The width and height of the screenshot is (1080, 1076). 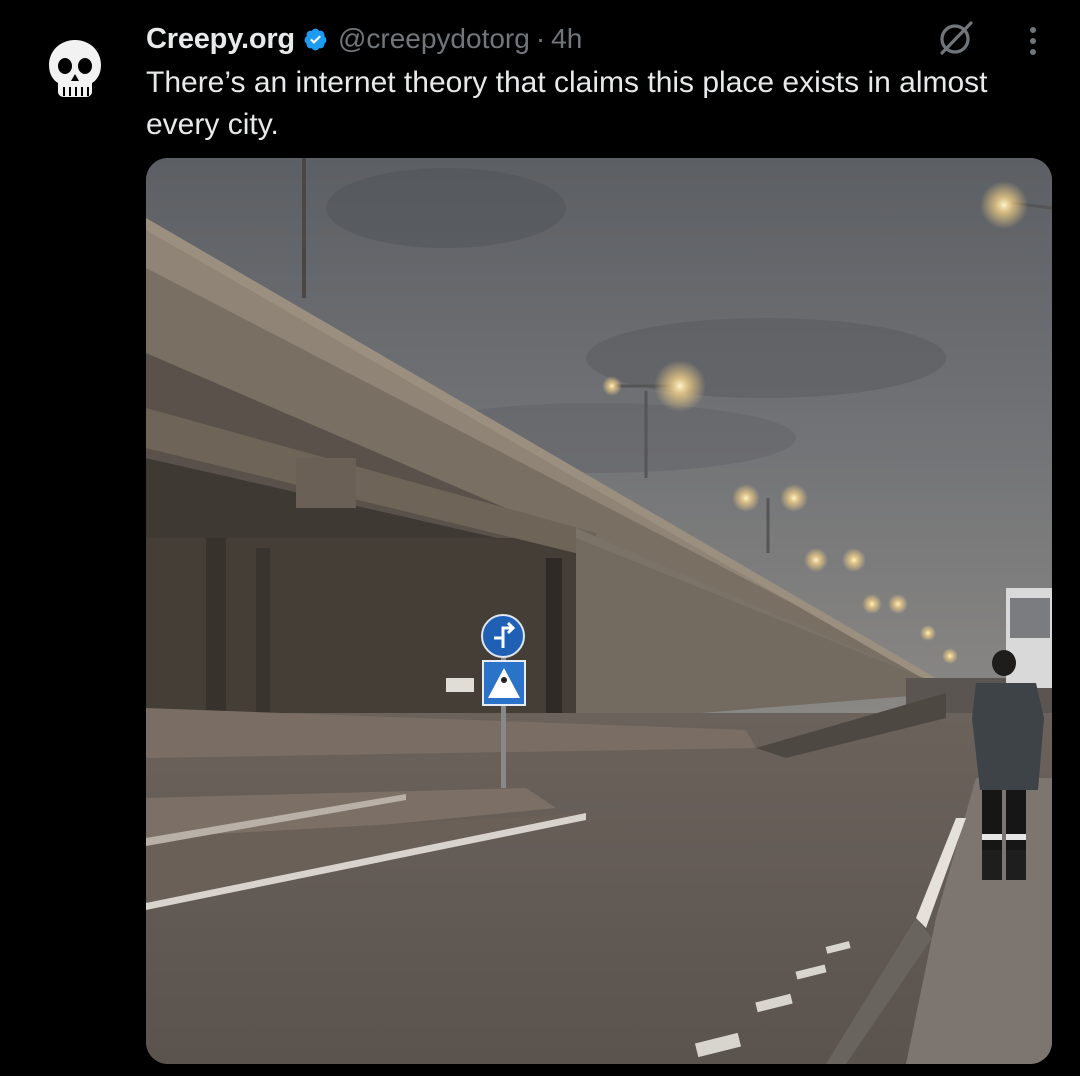 I want to click on tweet-header: Creepy.org @creepydotorg · 4h, so click(x=364, y=39).